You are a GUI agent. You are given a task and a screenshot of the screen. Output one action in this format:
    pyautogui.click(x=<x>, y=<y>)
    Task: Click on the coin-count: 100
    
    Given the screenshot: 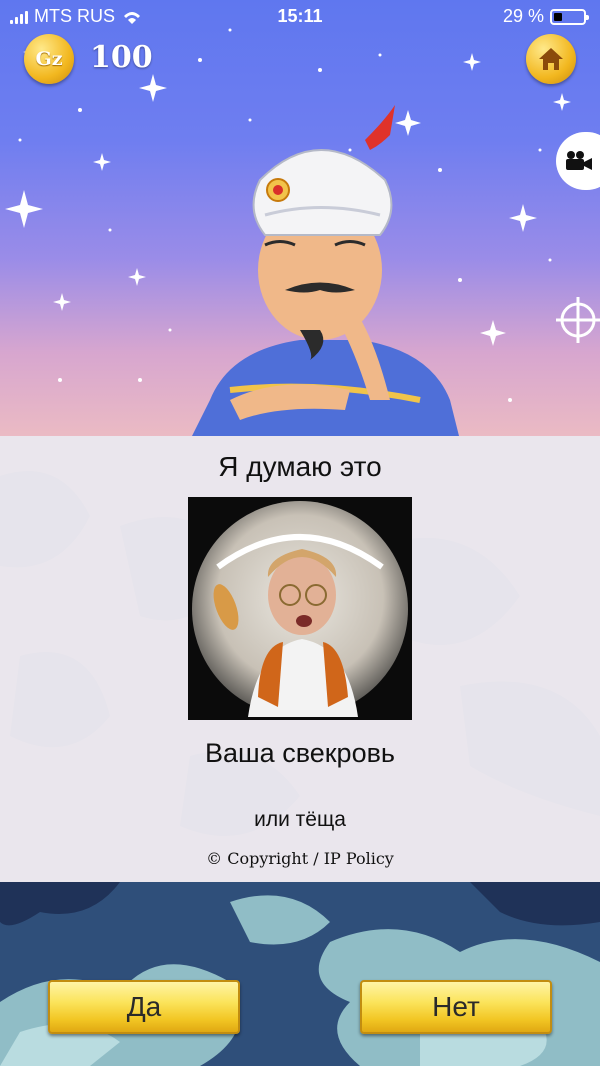 What is the action you would take?
    pyautogui.click(x=121, y=57)
    